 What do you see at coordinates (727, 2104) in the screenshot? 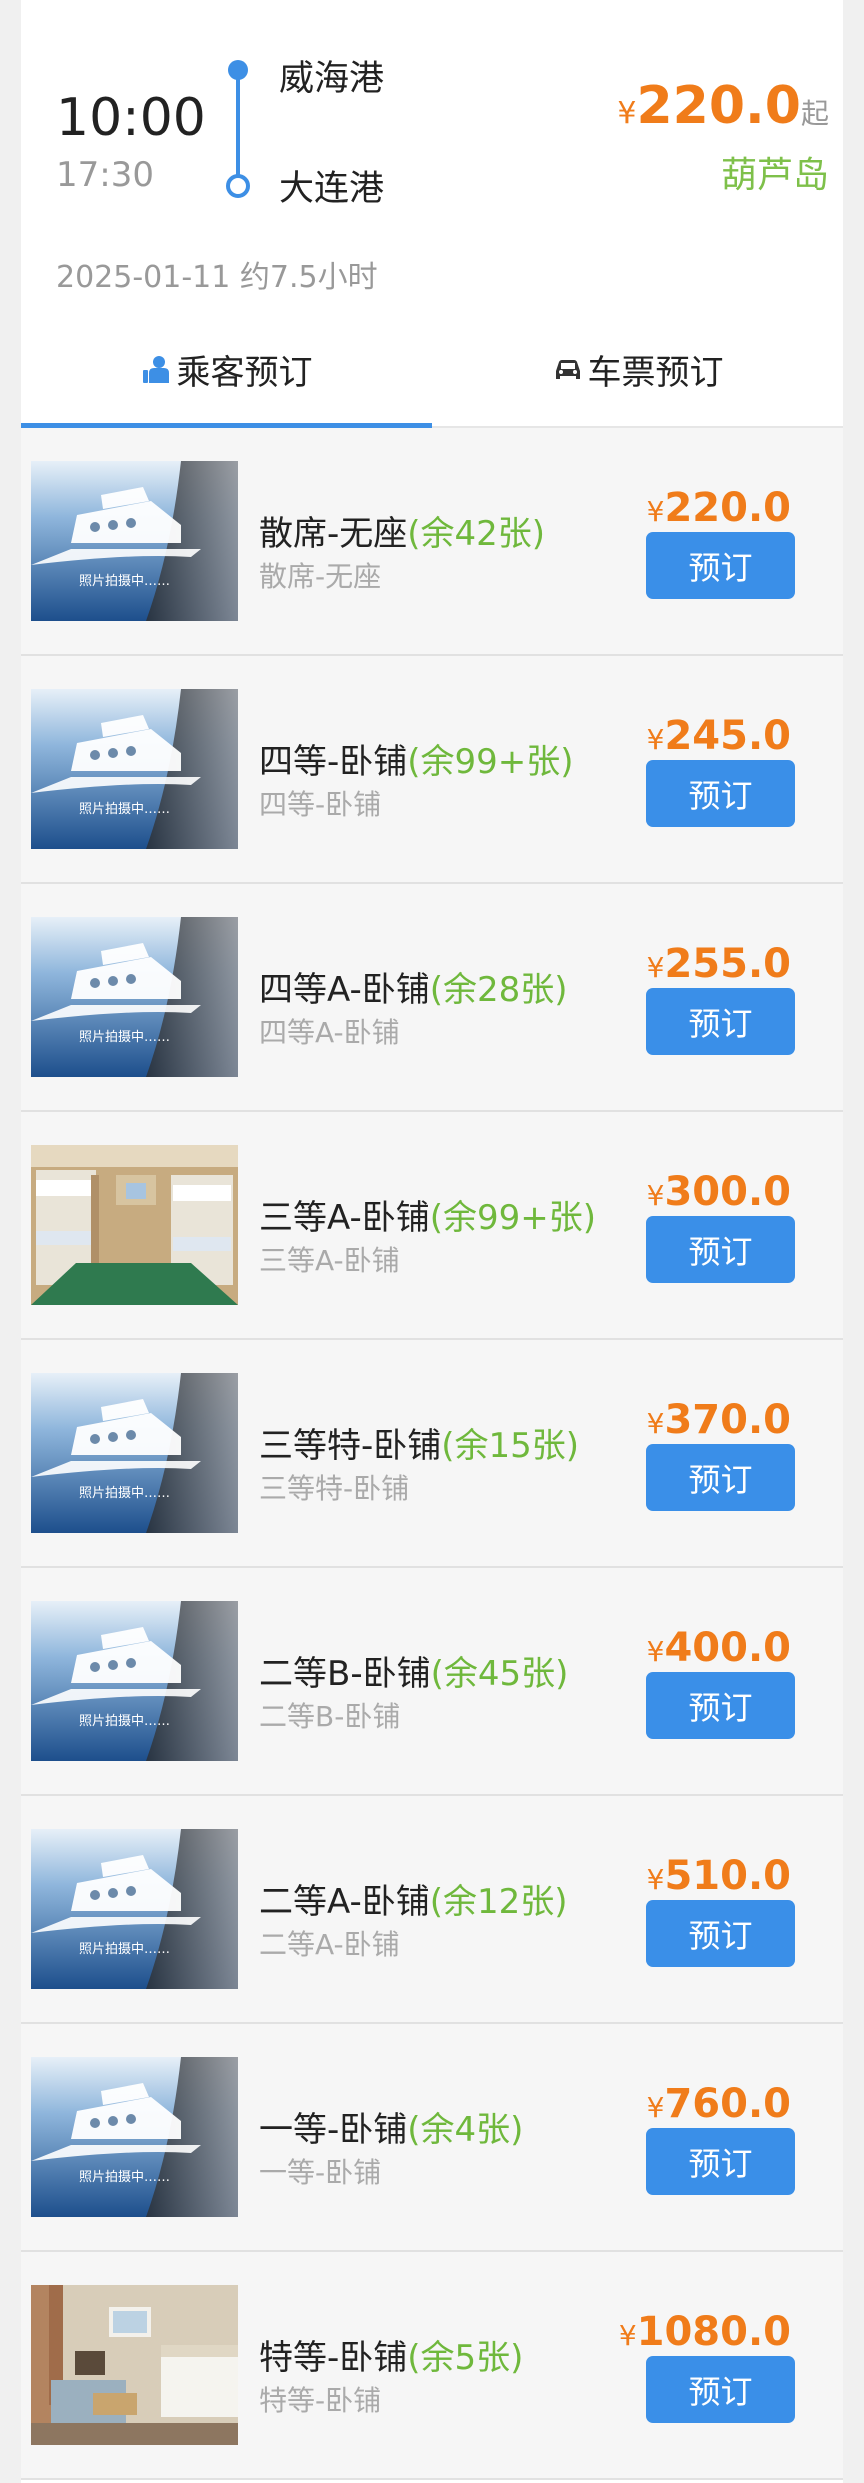
I see `ticket-price-value: 760.0` at bounding box center [727, 2104].